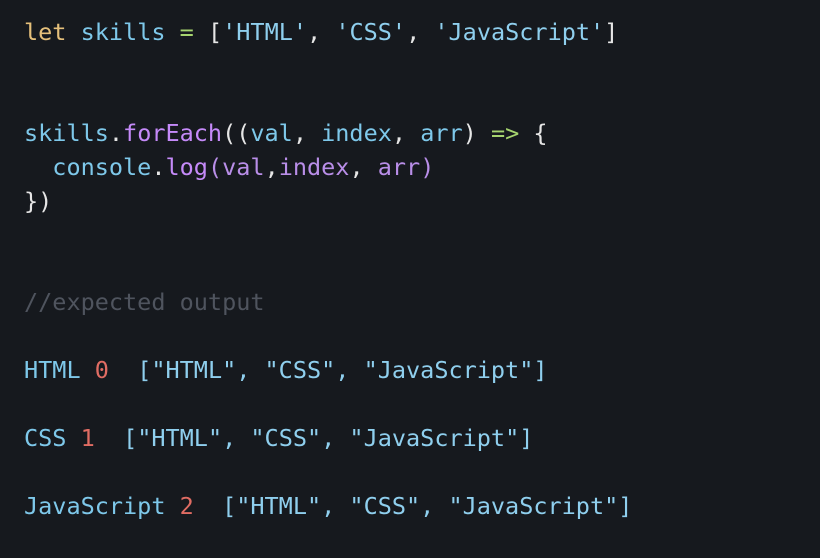 The height and width of the screenshot is (558, 820). Describe the element at coordinates (52, 370) in the screenshot. I see `output-value: HTML` at that location.